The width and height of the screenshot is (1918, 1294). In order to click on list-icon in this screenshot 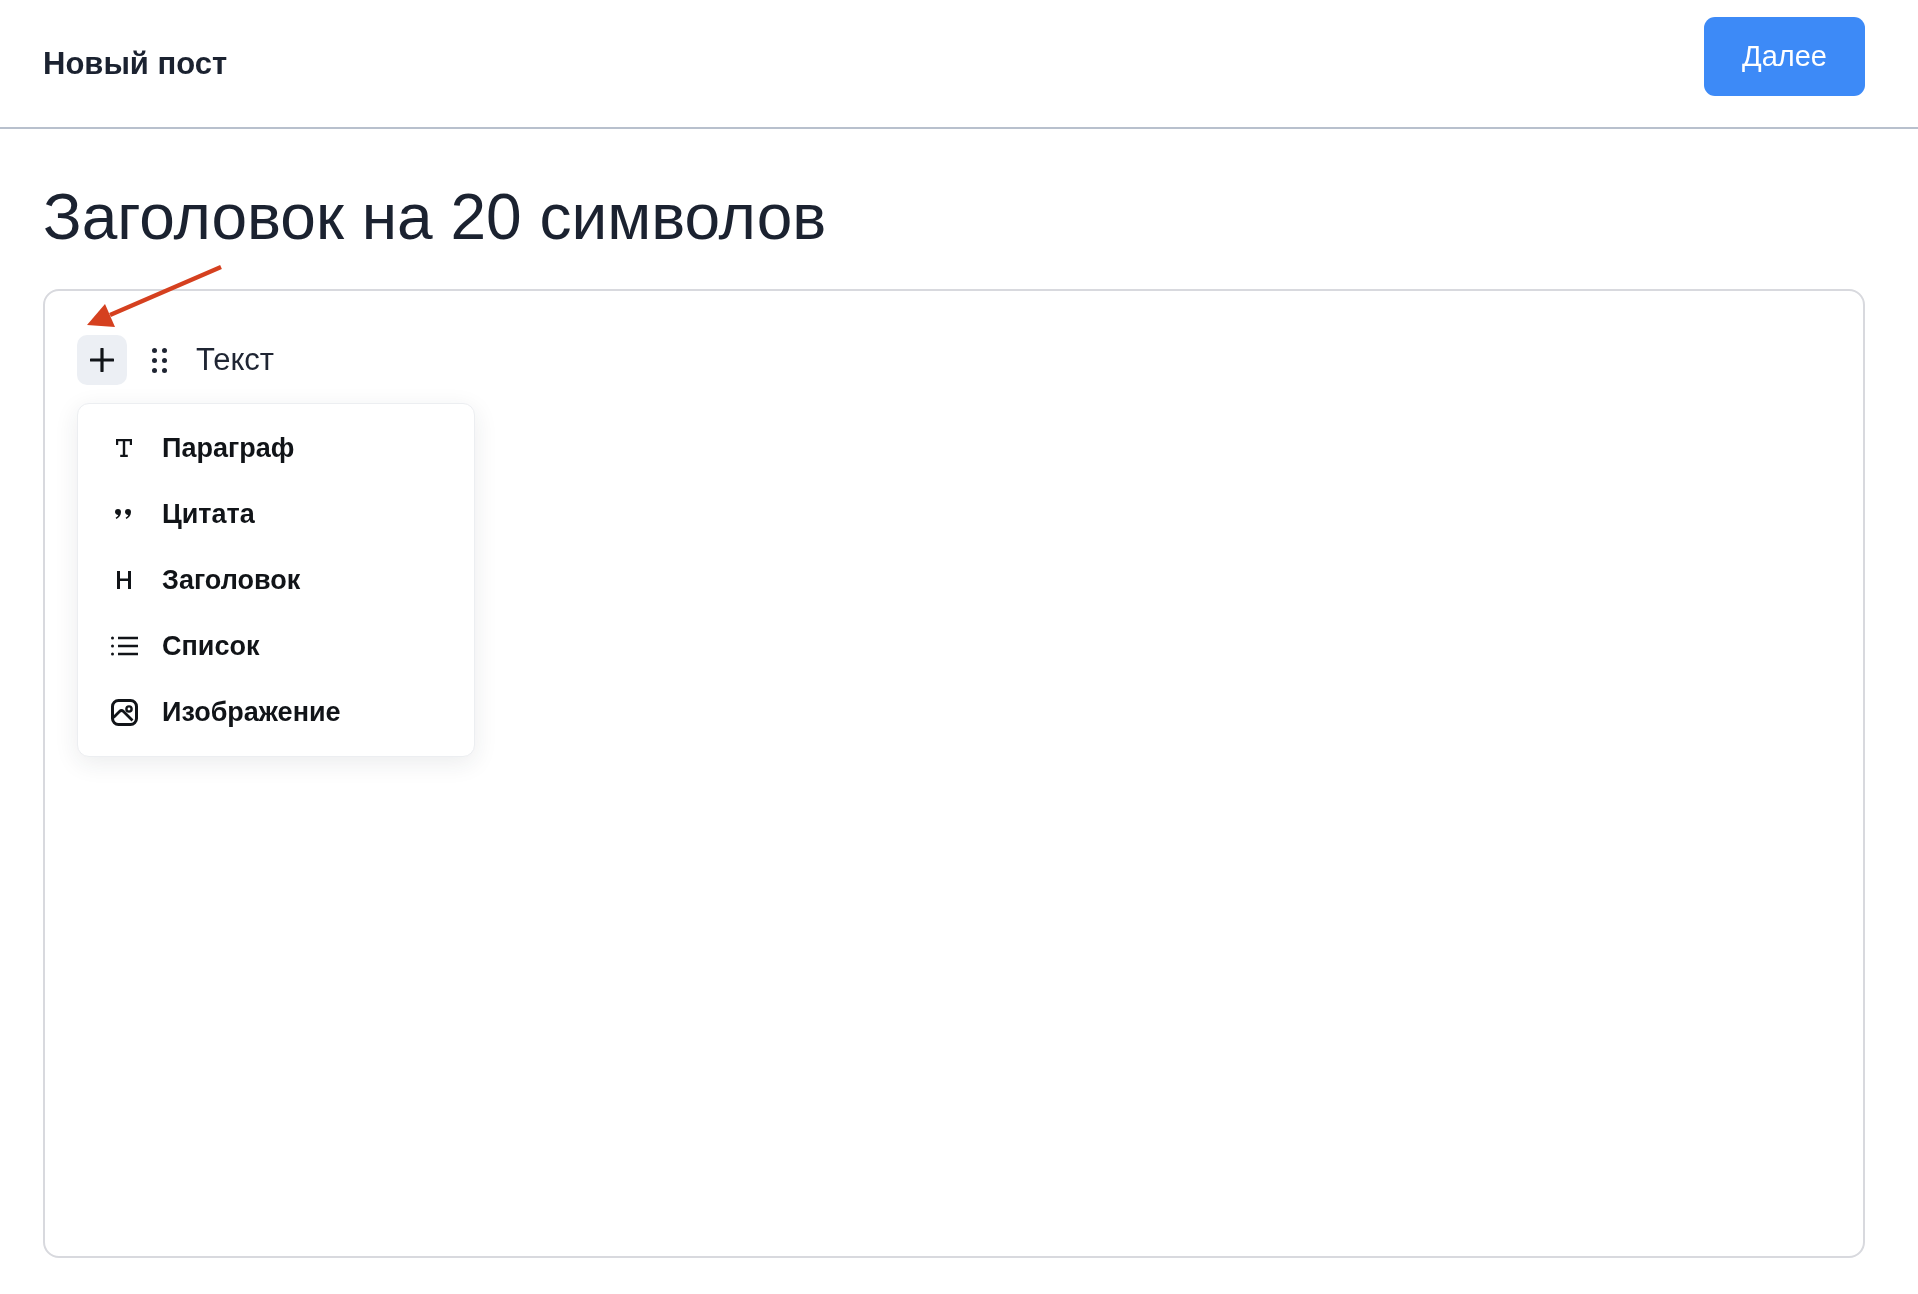, I will do `click(124, 646)`.